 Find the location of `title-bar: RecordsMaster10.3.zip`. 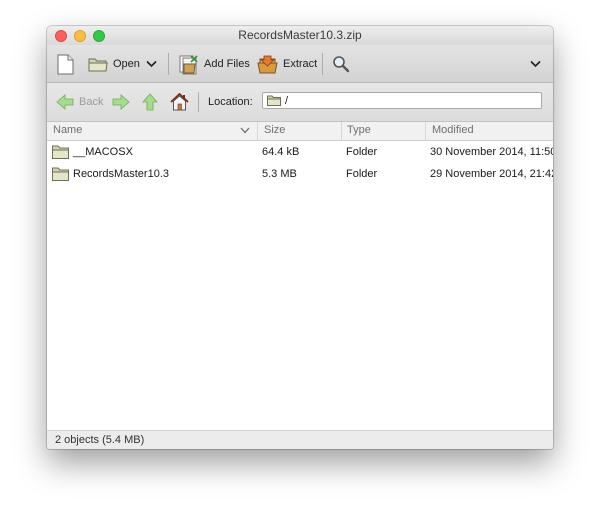

title-bar: RecordsMaster10.3.zip is located at coordinates (300, 35).